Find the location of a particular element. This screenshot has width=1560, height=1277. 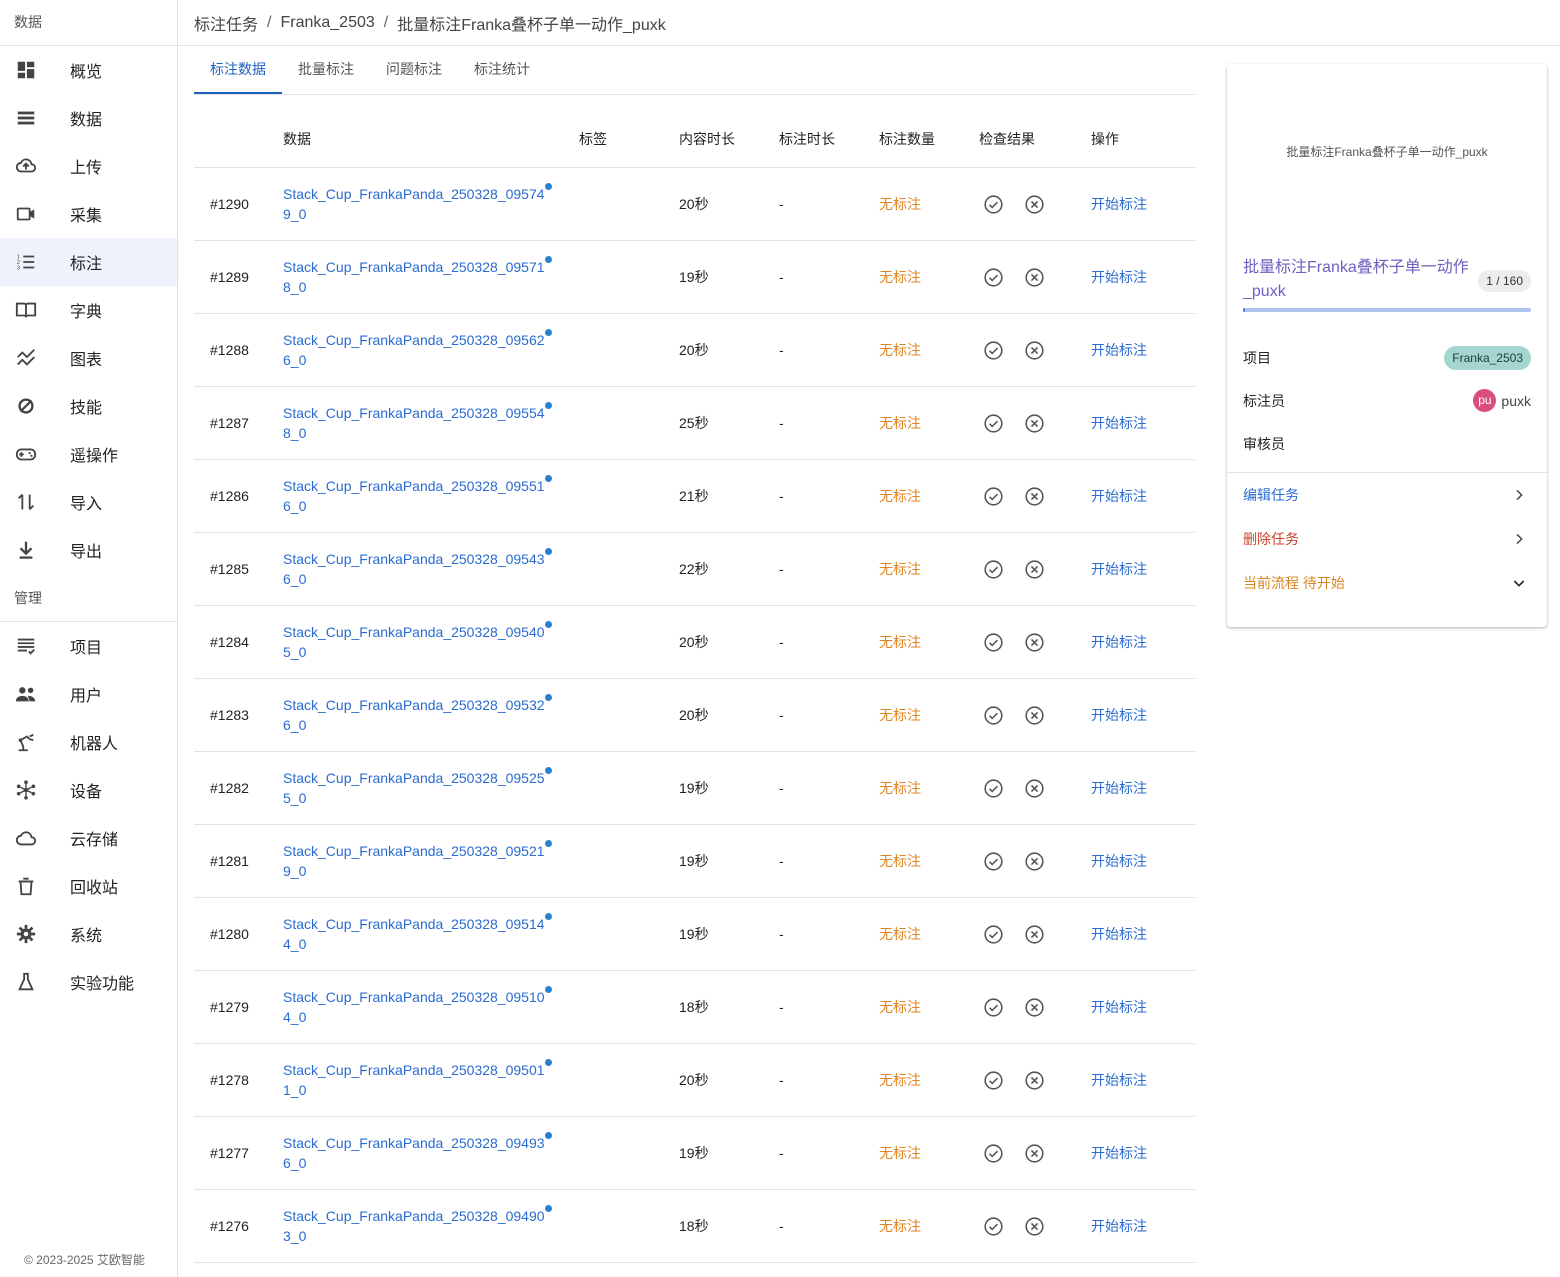

edit-task-button: 编辑任务 is located at coordinates (1387, 495).